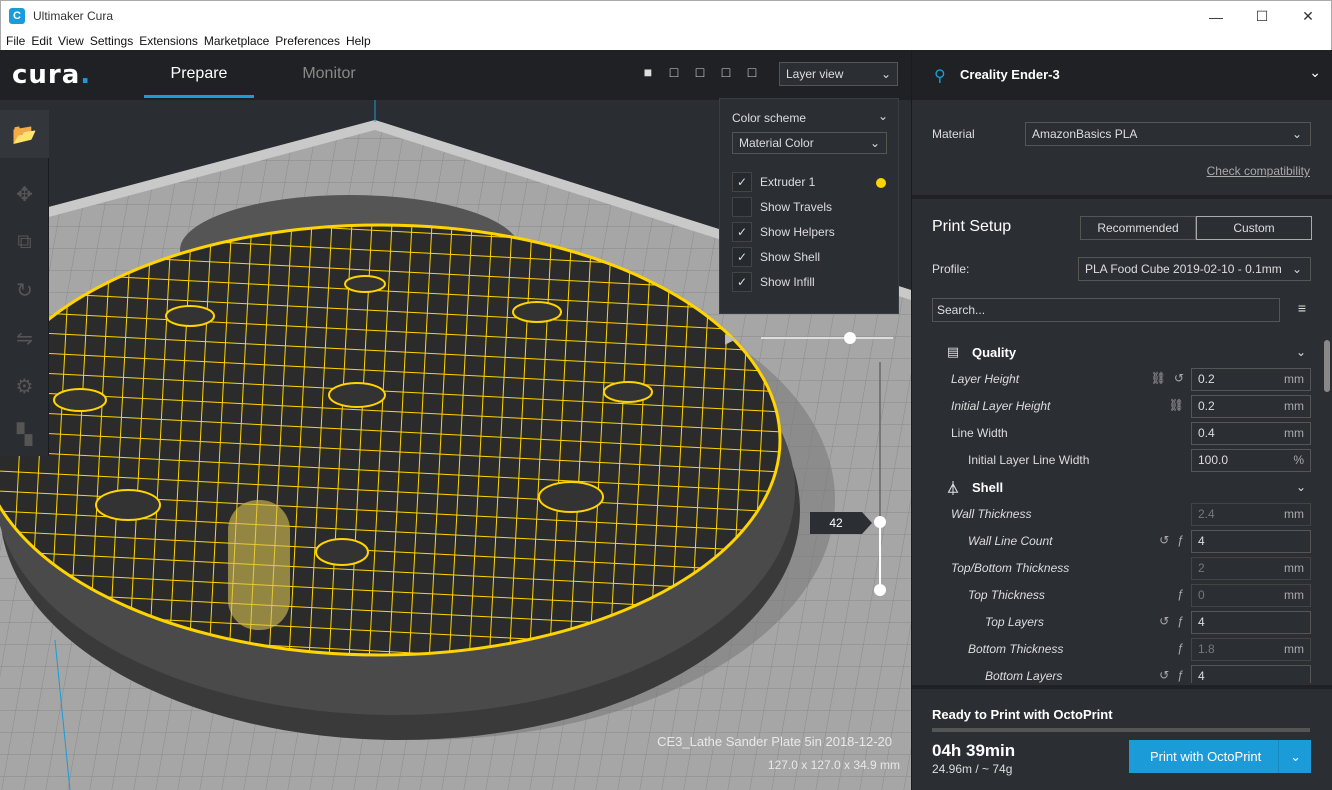  What do you see at coordinates (1122, 197) in the screenshot?
I see `divider` at bounding box center [1122, 197].